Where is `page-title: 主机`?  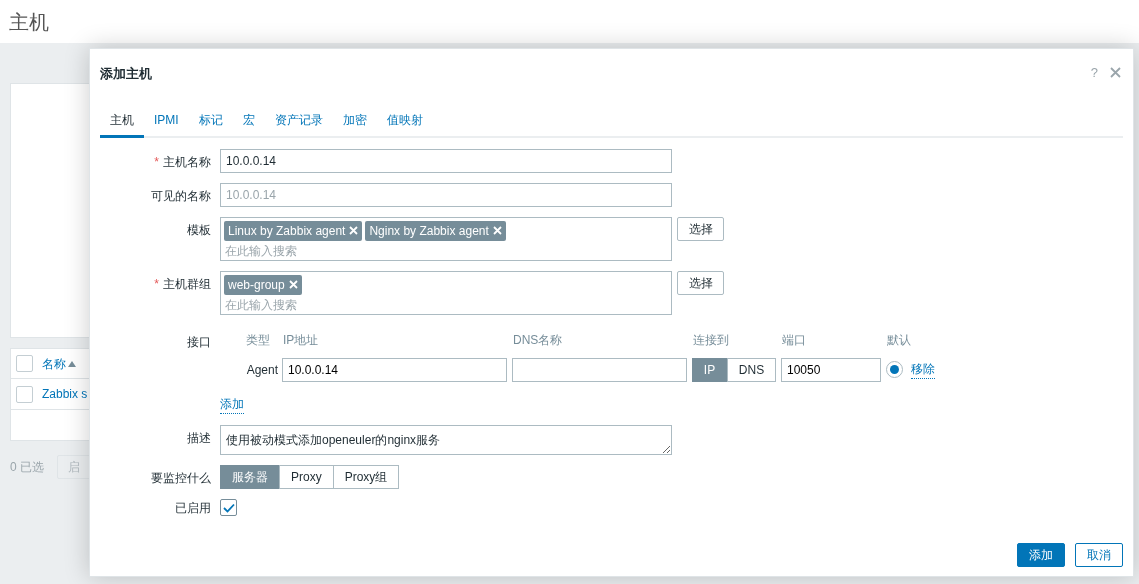 page-title: 主机 is located at coordinates (29, 22).